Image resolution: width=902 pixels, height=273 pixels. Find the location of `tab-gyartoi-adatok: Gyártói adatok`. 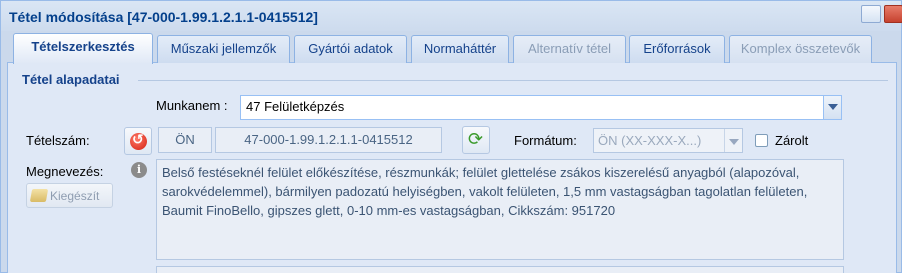

tab-gyartoi-adatok: Gyártói adatok is located at coordinates (350, 49).